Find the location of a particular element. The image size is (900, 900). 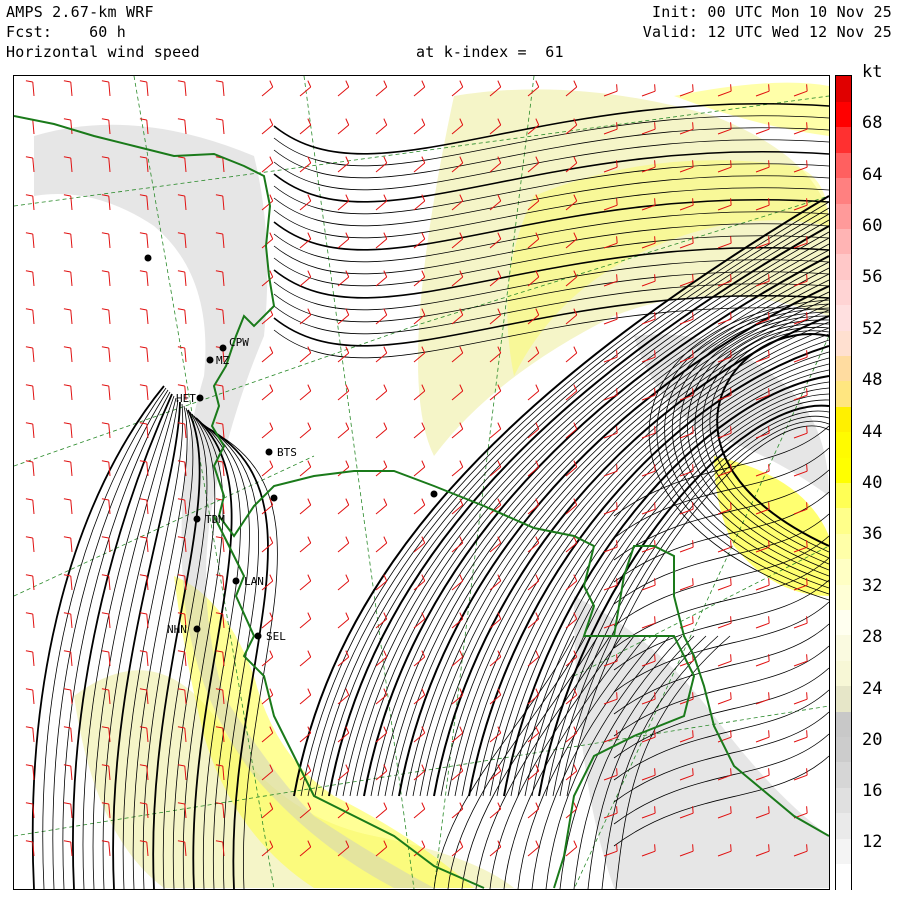

colorbar-tick-label: 16 is located at coordinates (872, 791).